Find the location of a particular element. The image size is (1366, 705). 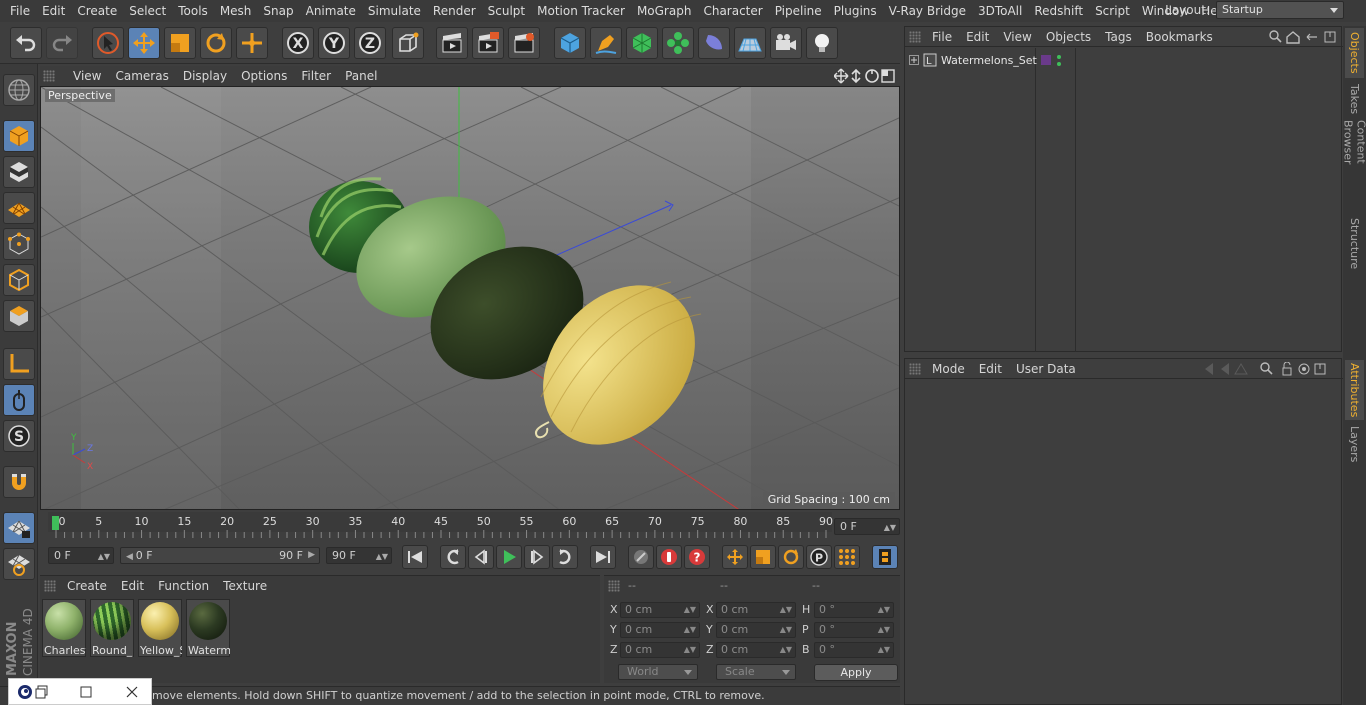

scale-tool-button is located at coordinates (180, 43).